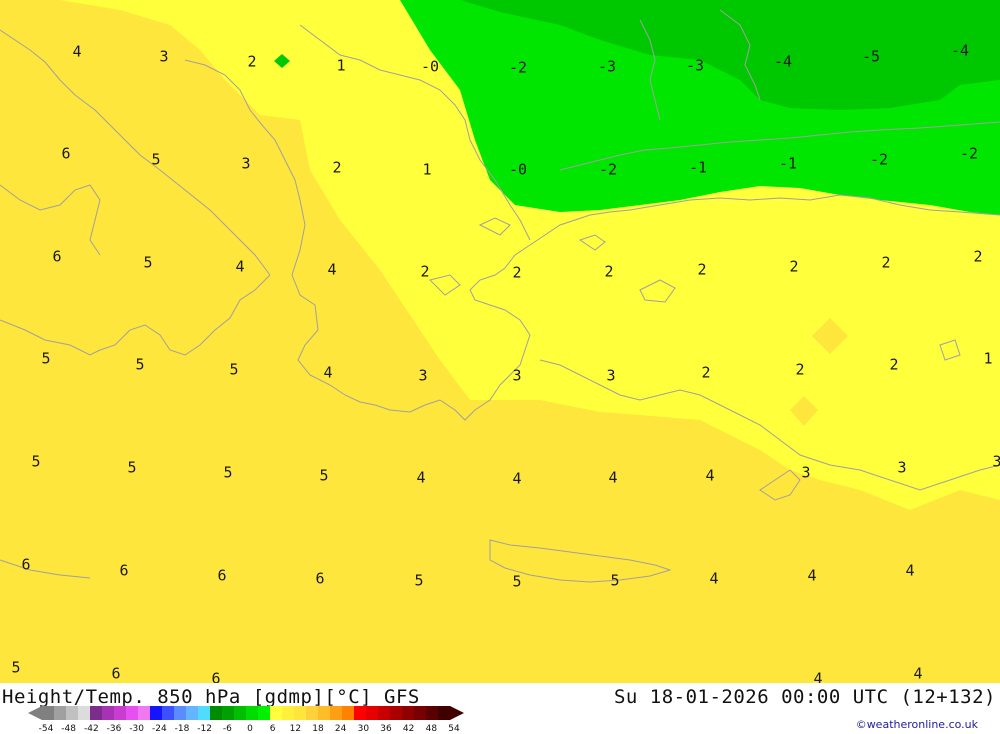 This screenshot has height=734, width=1000. Describe the element at coordinates (917, 724) in the screenshot. I see `copyright-credit: ©weatheronline.co.uk` at that location.